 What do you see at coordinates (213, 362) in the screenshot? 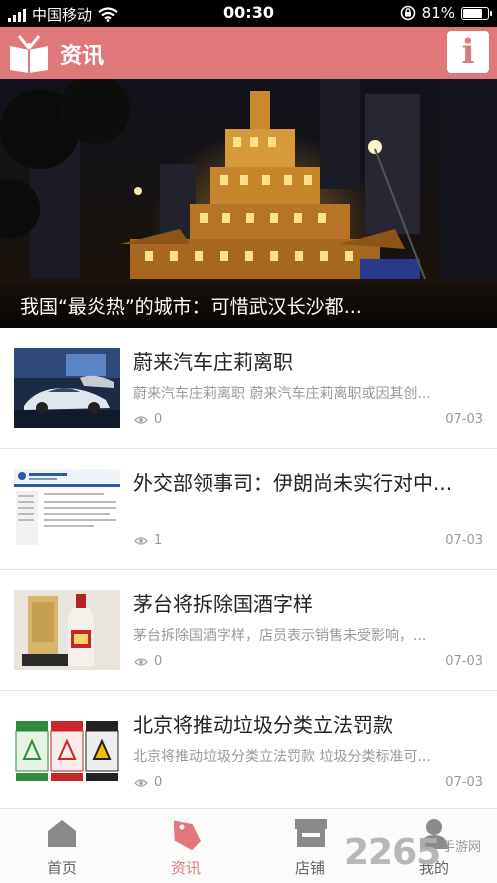
I see `news-title: 蔚来汽车庄莉离职` at bounding box center [213, 362].